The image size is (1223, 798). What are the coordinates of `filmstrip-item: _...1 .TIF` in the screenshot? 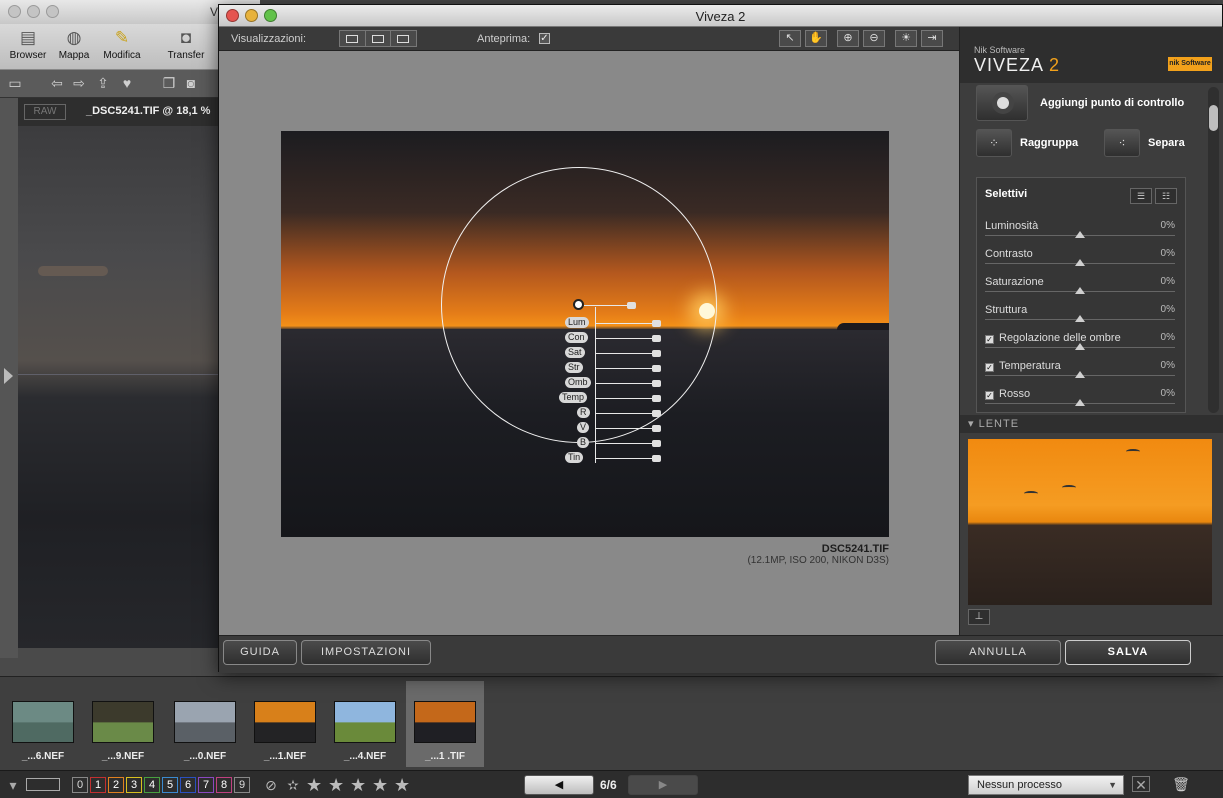 It's located at (445, 724).